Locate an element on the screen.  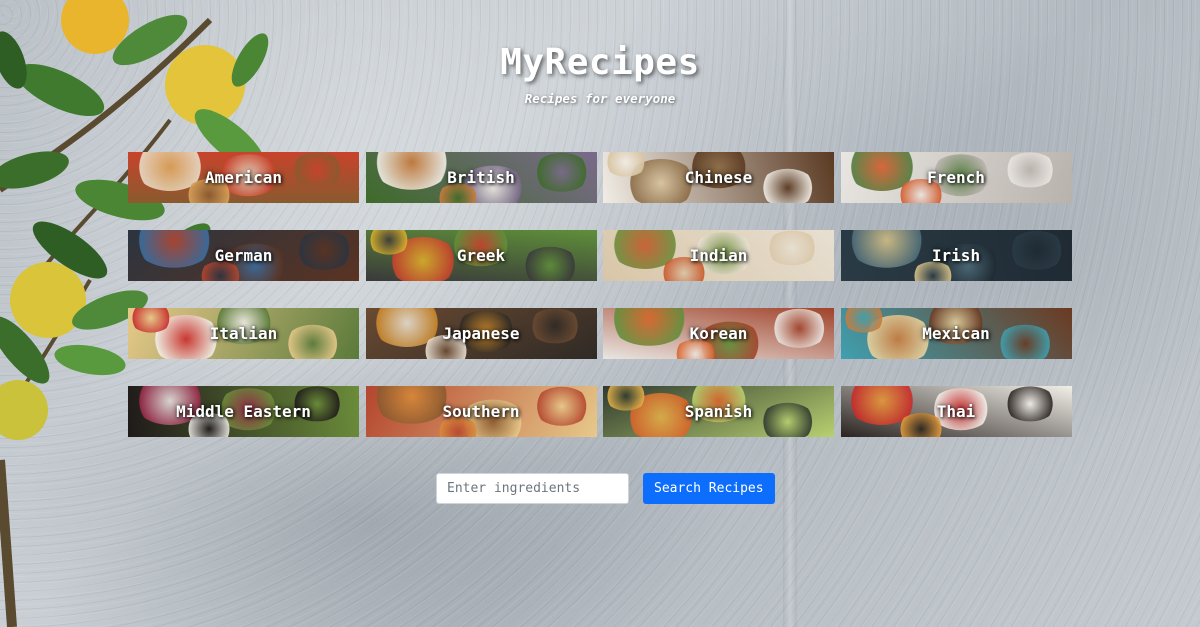
cuisine-label: Irish is located at coordinates (956, 255).